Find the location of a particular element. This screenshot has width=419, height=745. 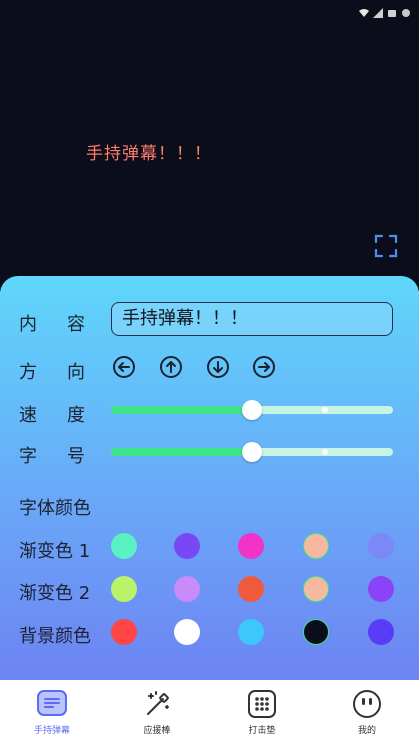

direction-label: 方向 is located at coordinates (67, 372).